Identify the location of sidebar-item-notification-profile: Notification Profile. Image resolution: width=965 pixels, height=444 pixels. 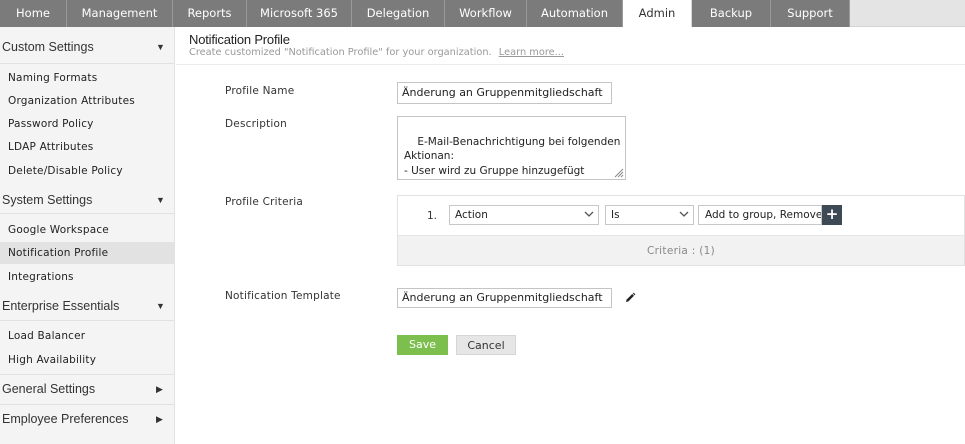
(87, 253).